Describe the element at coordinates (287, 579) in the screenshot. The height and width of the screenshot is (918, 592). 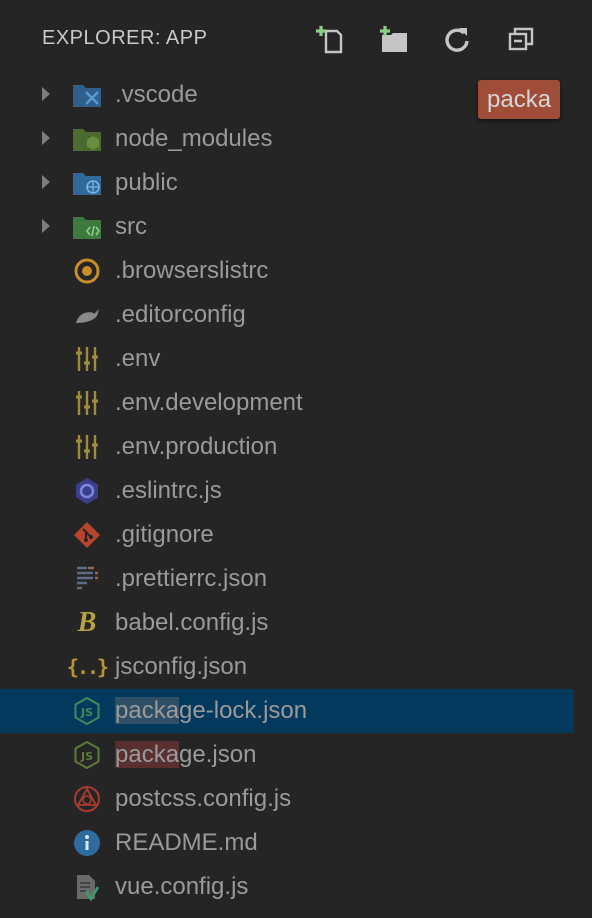
I see `file-row-prettierrc: .prettierrc.json` at that location.